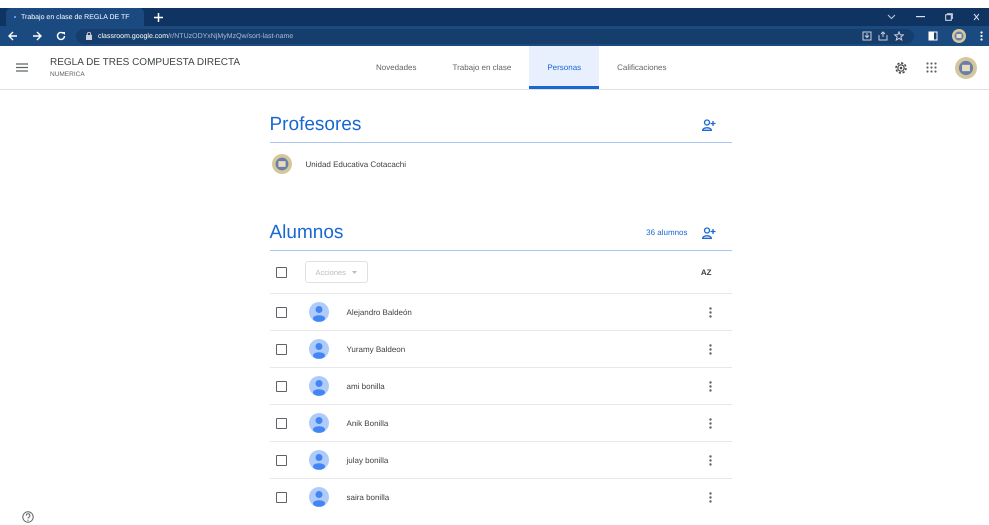  What do you see at coordinates (376, 349) in the screenshot?
I see `student-name: Yuramy Baldeon` at bounding box center [376, 349].